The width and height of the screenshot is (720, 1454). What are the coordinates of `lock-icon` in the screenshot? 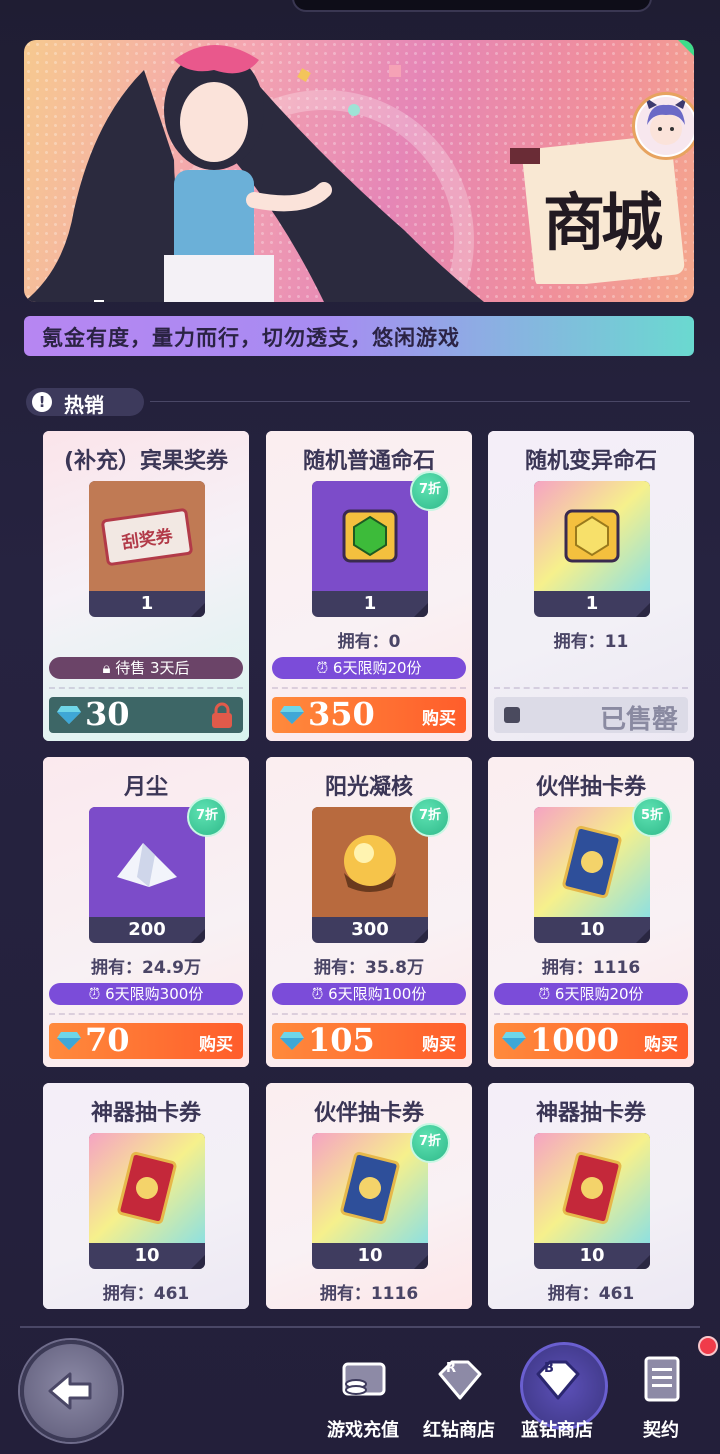 It's located at (222, 715).